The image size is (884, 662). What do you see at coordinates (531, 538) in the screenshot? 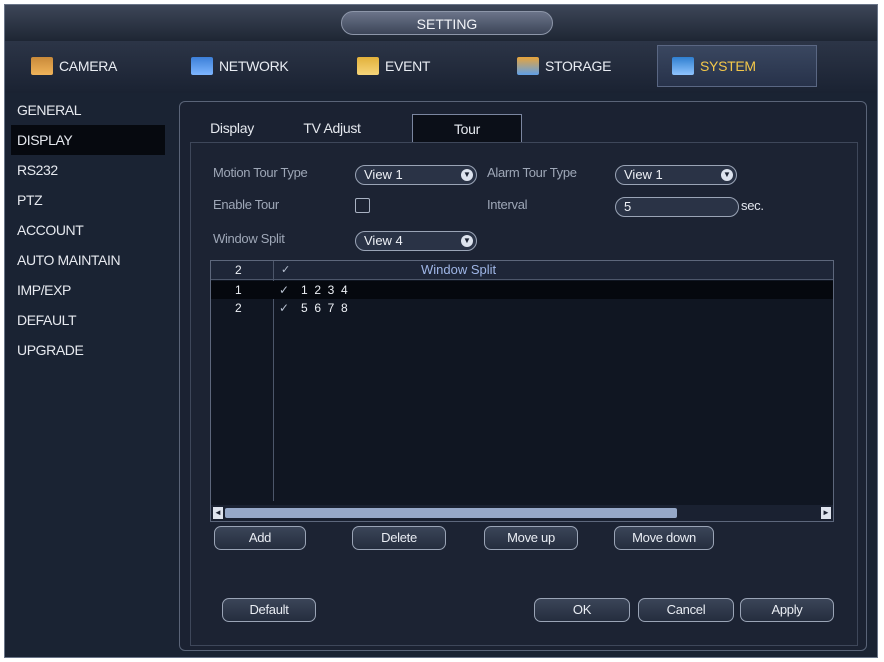
I see `move-up-button: Move up` at bounding box center [531, 538].